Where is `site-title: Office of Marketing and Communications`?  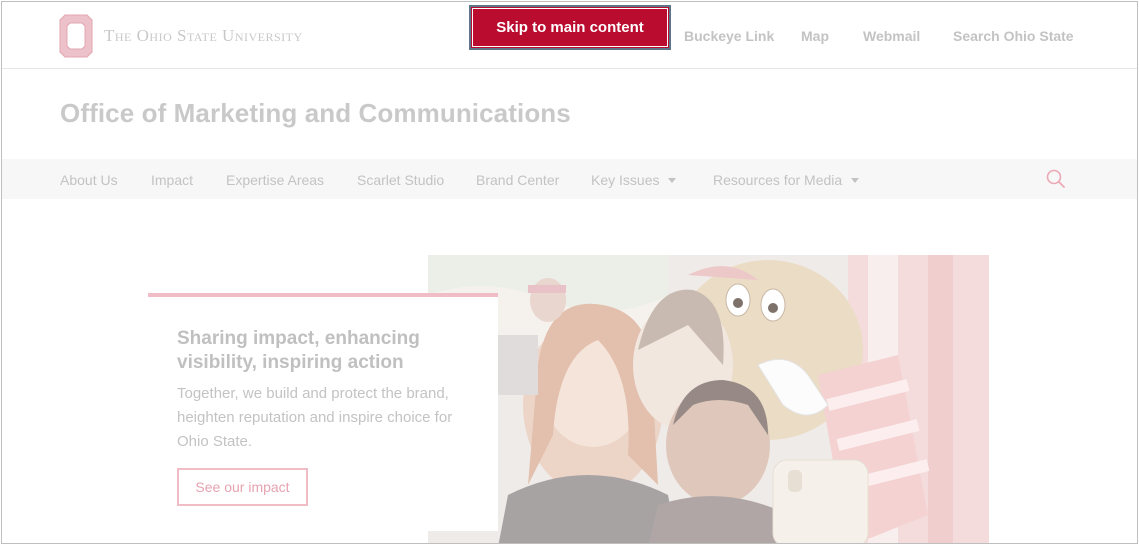 site-title: Office of Marketing and Communications is located at coordinates (315, 113).